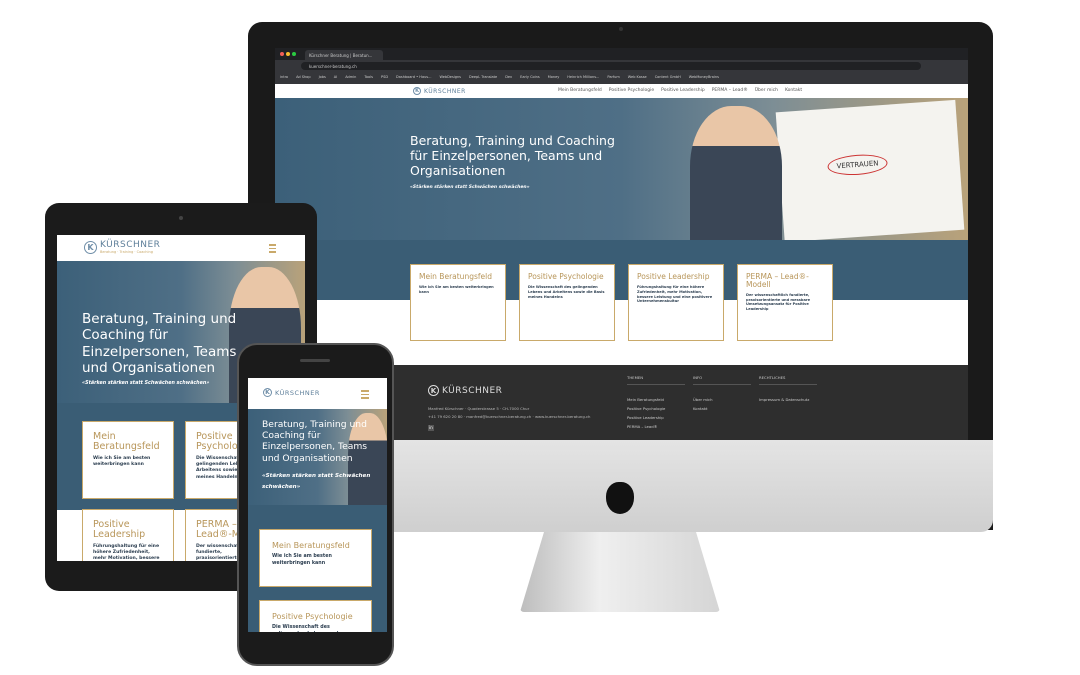 The width and height of the screenshot is (1080, 675). What do you see at coordinates (303, 78) in the screenshot?
I see `bookmark-item: Ad Shop` at bounding box center [303, 78].